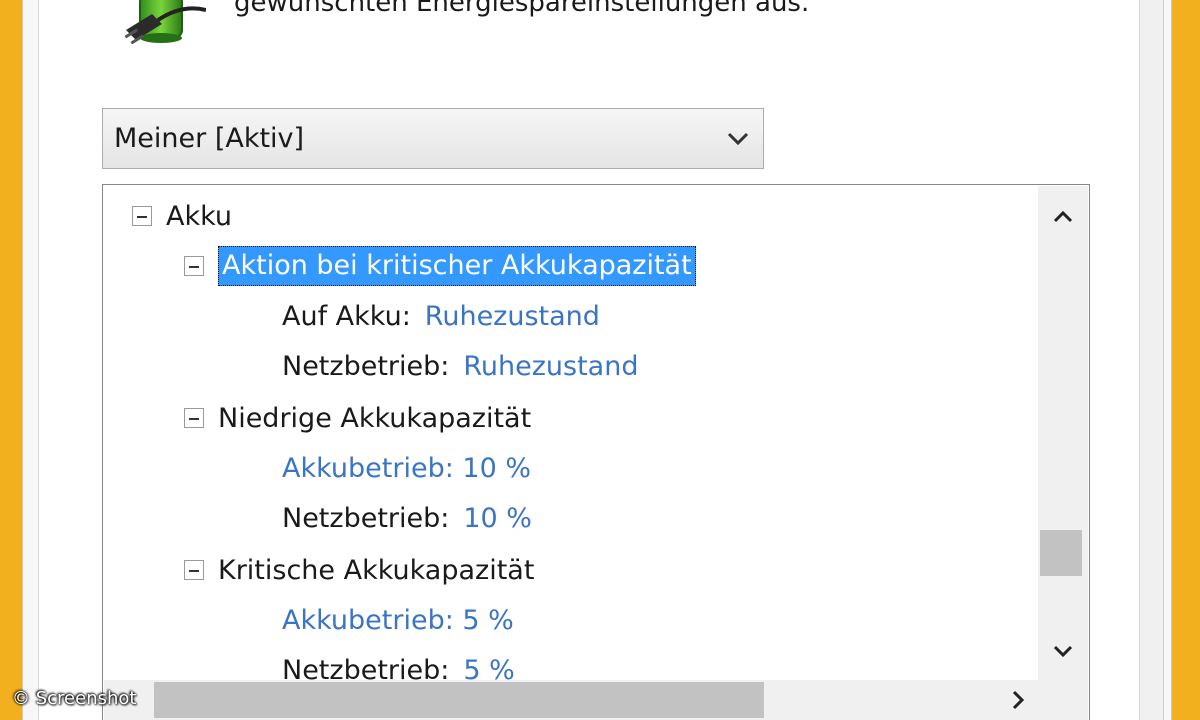 The width and height of the screenshot is (1200, 720). Describe the element at coordinates (459, 700) in the screenshot. I see `horizontal-scroll-thumb` at that location.